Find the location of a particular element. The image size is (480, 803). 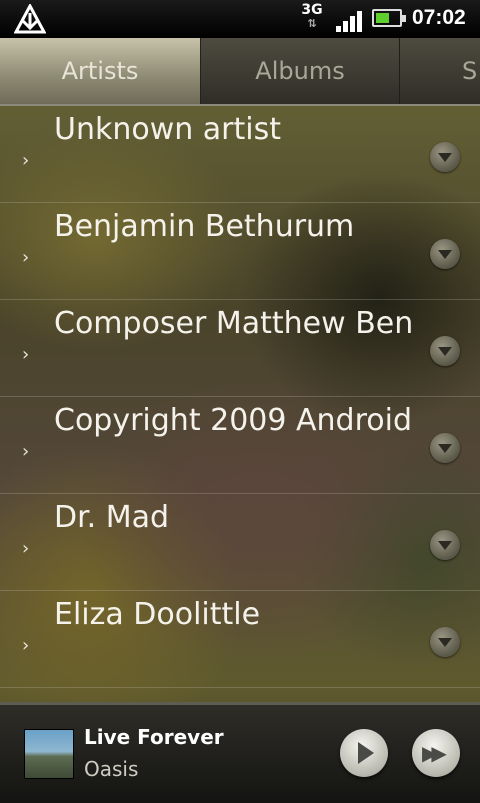

album-art-thumbnail is located at coordinates (49, 754).